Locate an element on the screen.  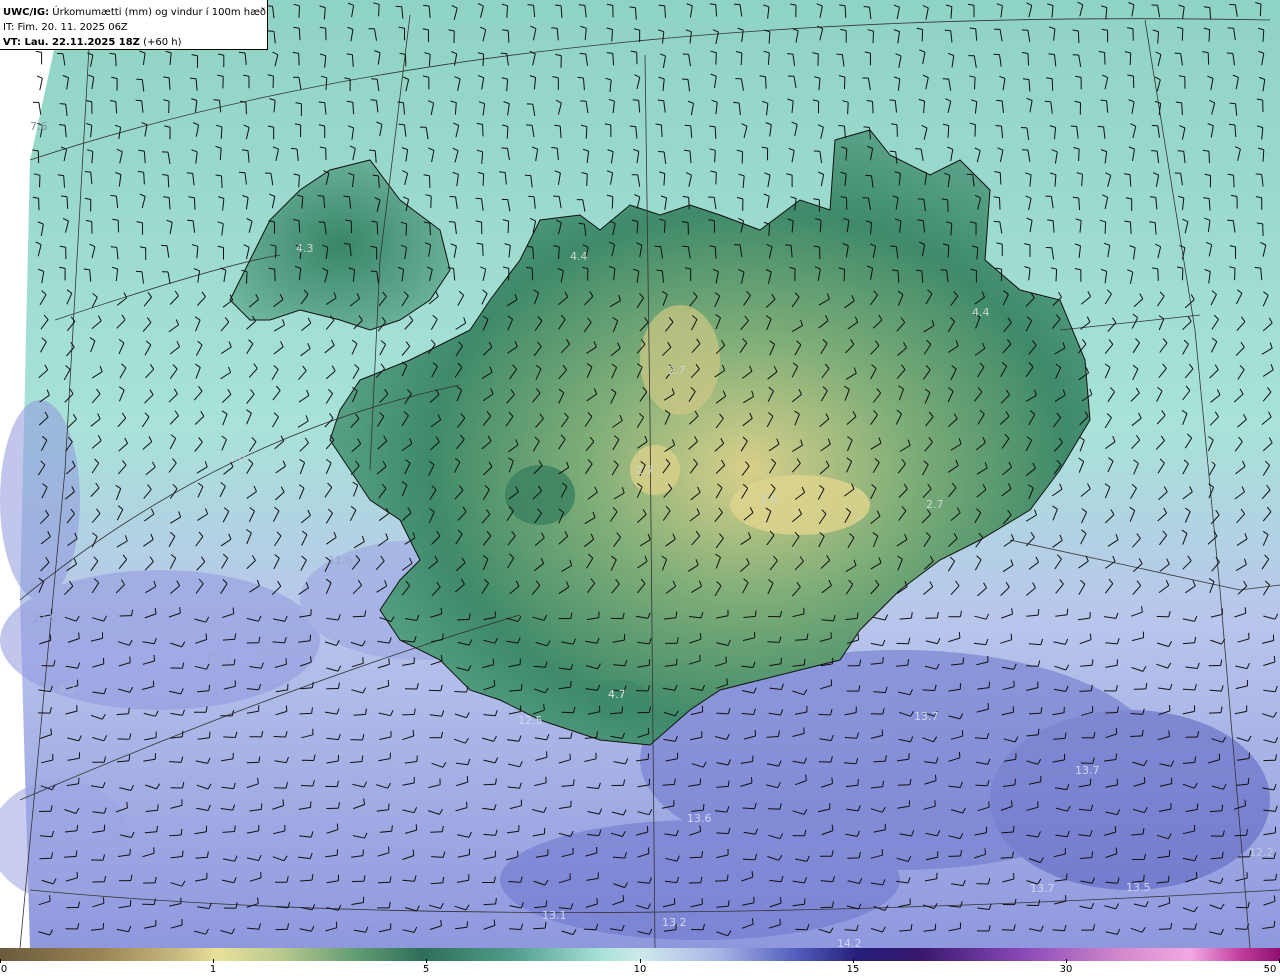
map-value-label: 3.0 is located at coordinates (769, 499).